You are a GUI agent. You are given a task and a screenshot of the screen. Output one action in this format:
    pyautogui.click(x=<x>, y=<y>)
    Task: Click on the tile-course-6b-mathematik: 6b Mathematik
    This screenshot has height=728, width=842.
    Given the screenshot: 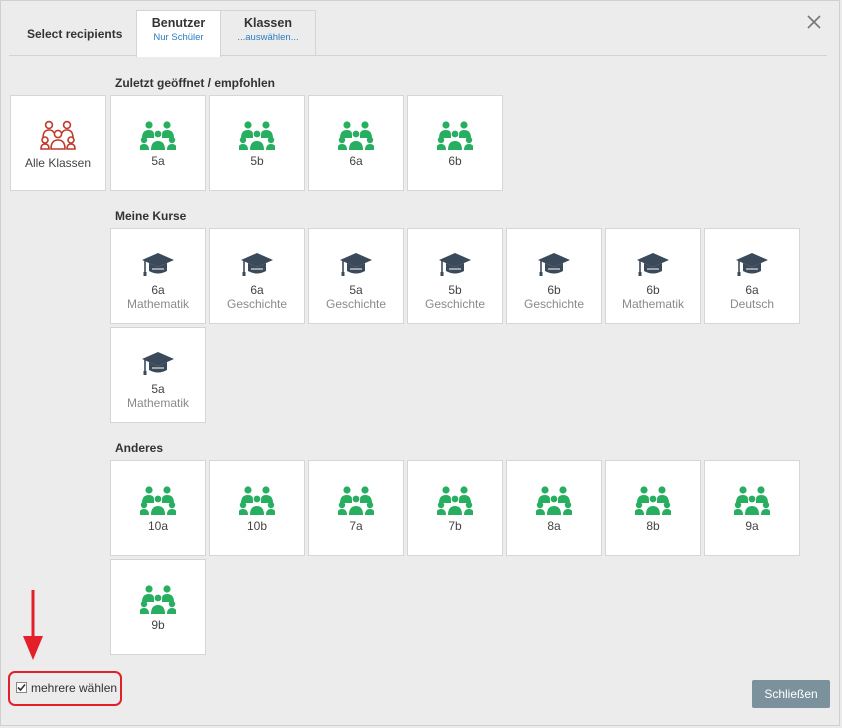 What is the action you would take?
    pyautogui.click(x=653, y=276)
    